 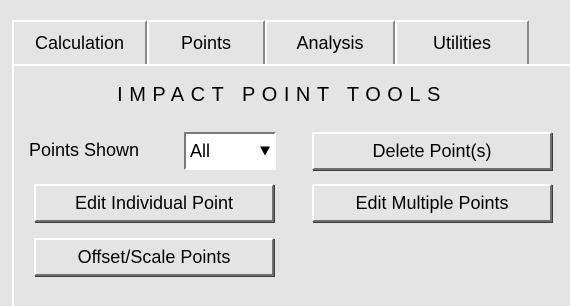 I want to click on tab-analysis-label: Analysis, so click(x=330, y=42).